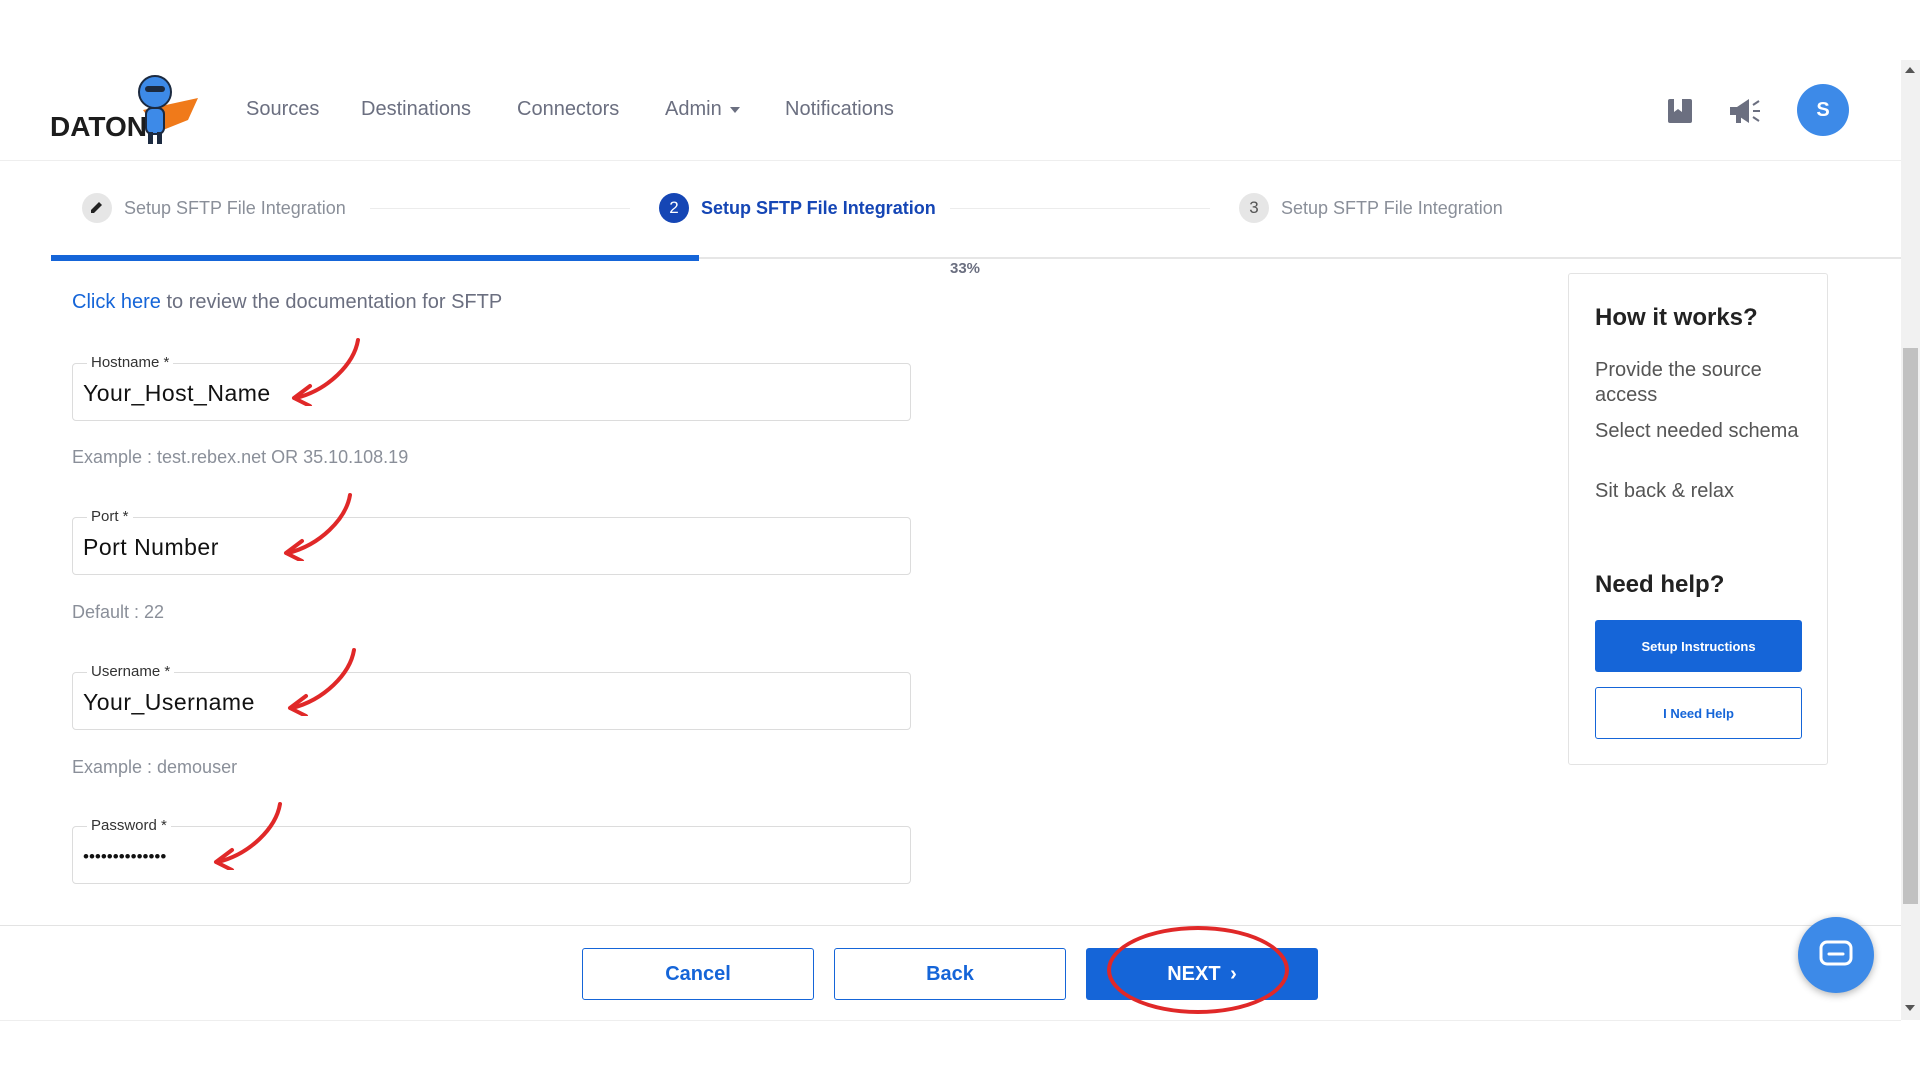  What do you see at coordinates (1910, 1008) in the screenshot?
I see `scroll-down-icon` at bounding box center [1910, 1008].